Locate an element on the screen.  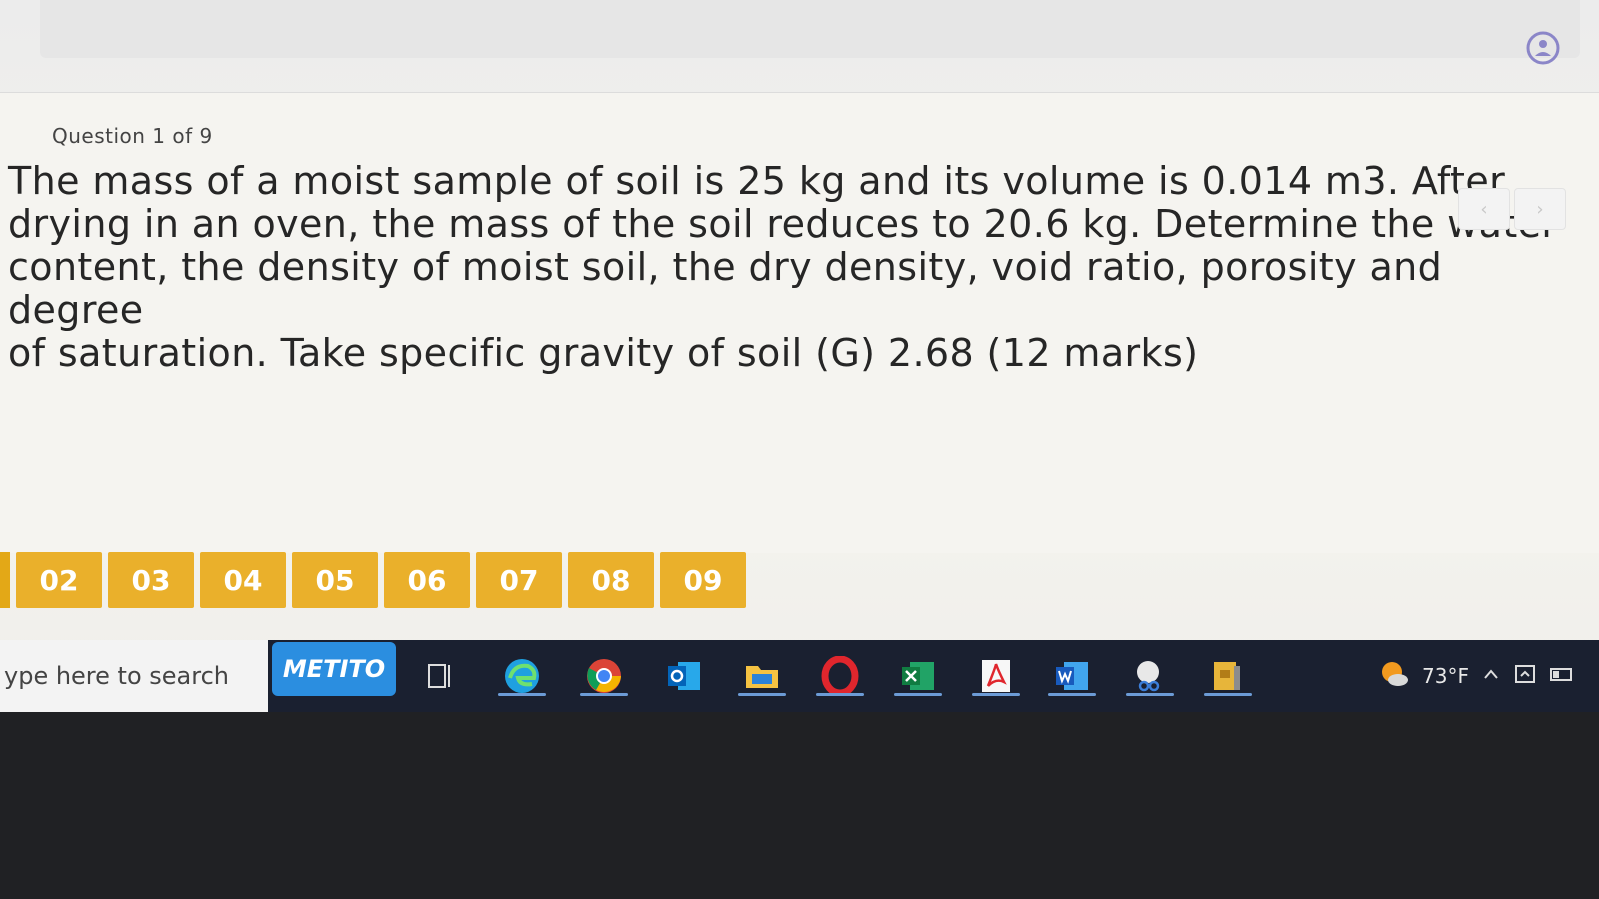
taskbar: ype here to search METITO 73°F is located at coordinates (799, 676).